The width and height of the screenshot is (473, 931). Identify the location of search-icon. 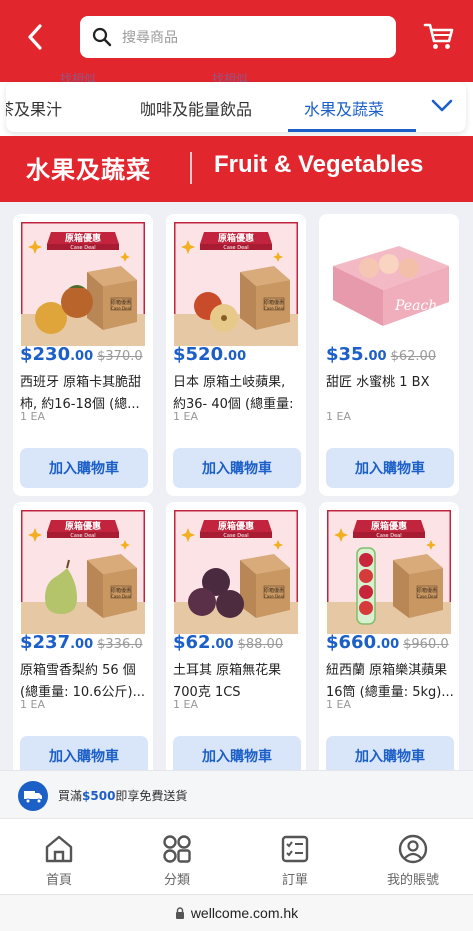
(102, 37).